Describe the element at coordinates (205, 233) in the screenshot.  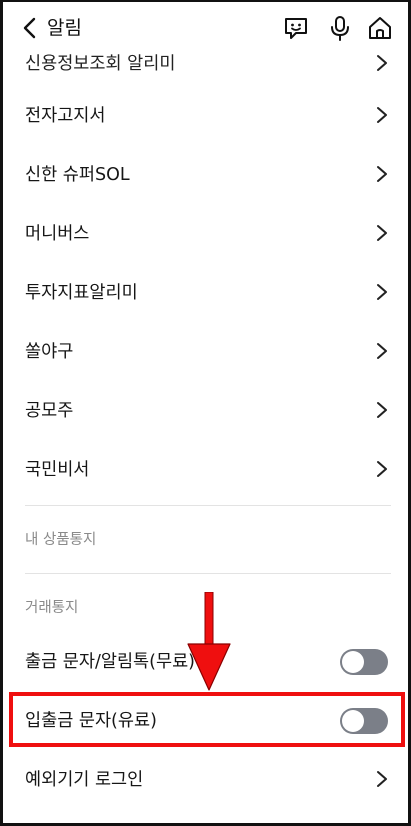
I see `list-item-moneyverse: 머니버스` at that location.